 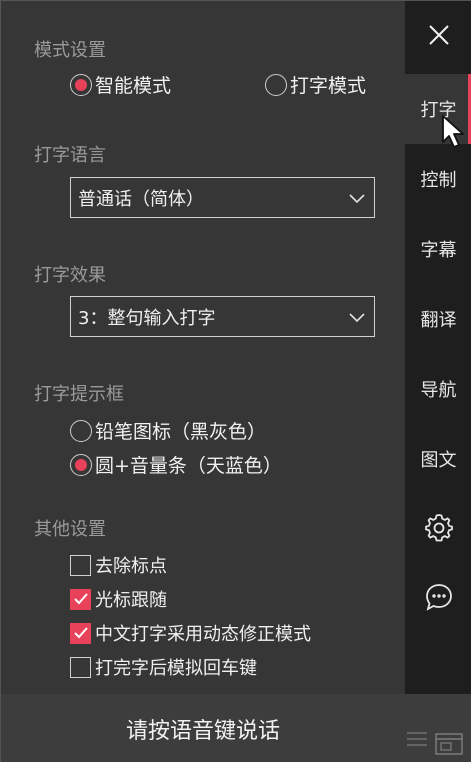 I want to click on checkbox-label: 打完字后模拟回车键, so click(x=176, y=668).